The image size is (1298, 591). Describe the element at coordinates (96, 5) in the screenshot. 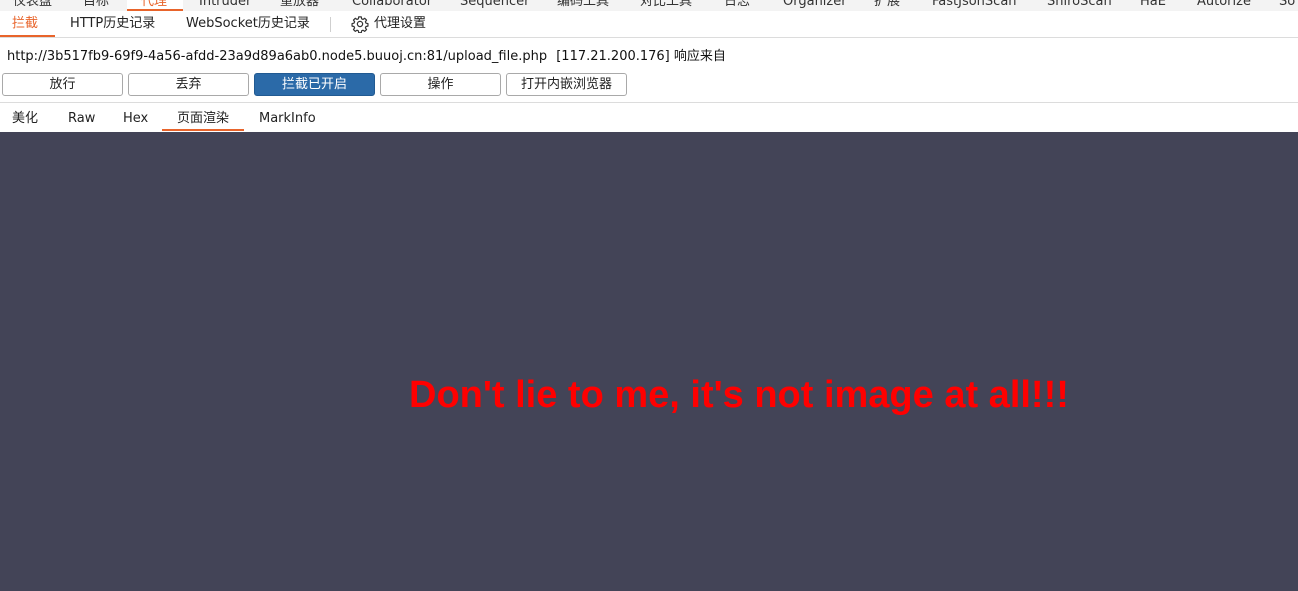

I see `tool-tab-target: 目标` at that location.